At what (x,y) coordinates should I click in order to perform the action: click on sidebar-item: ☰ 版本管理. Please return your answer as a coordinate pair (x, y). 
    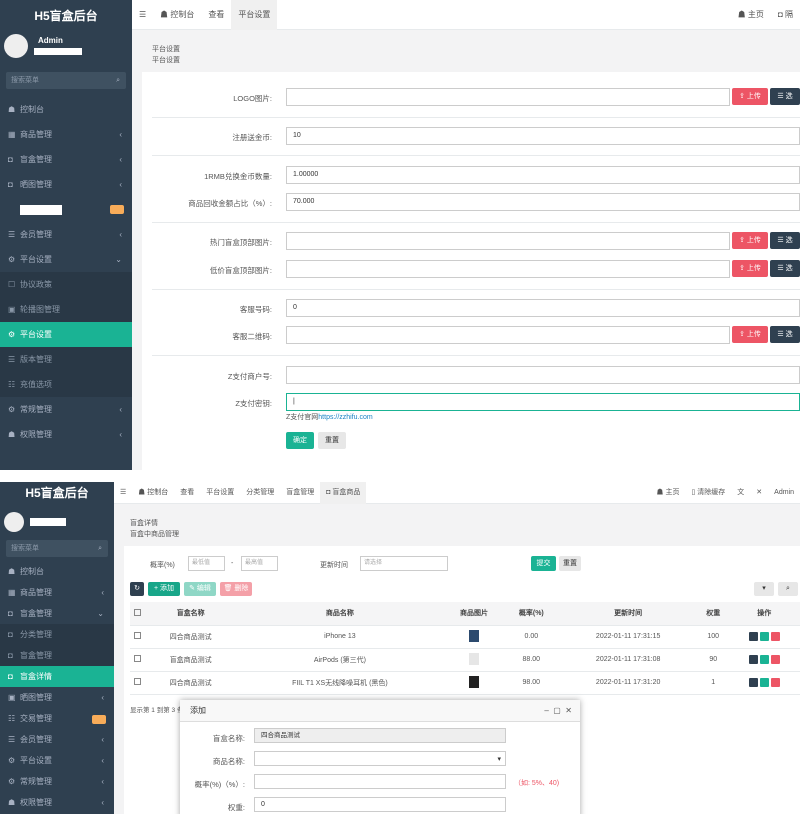
    Looking at the image, I should click on (66, 359).